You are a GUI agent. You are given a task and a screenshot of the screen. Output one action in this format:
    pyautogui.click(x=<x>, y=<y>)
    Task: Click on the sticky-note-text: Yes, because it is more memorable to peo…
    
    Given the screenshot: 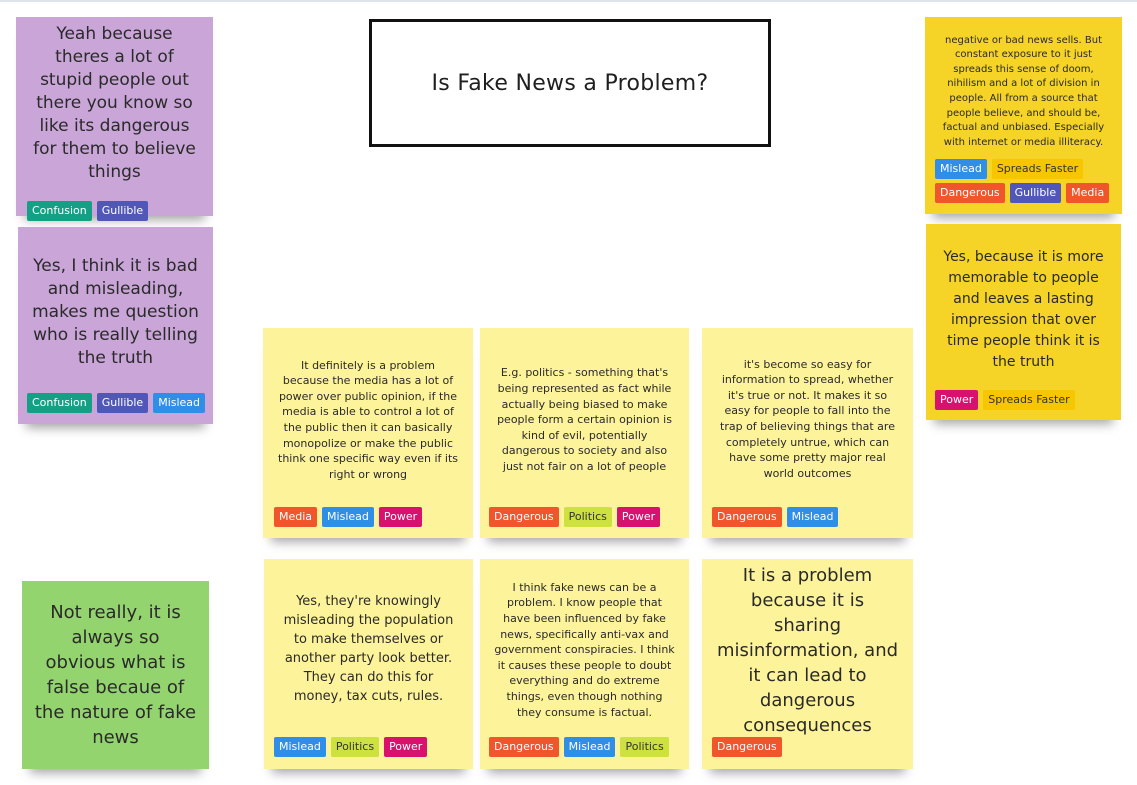 What is the action you would take?
    pyautogui.click(x=1023, y=309)
    